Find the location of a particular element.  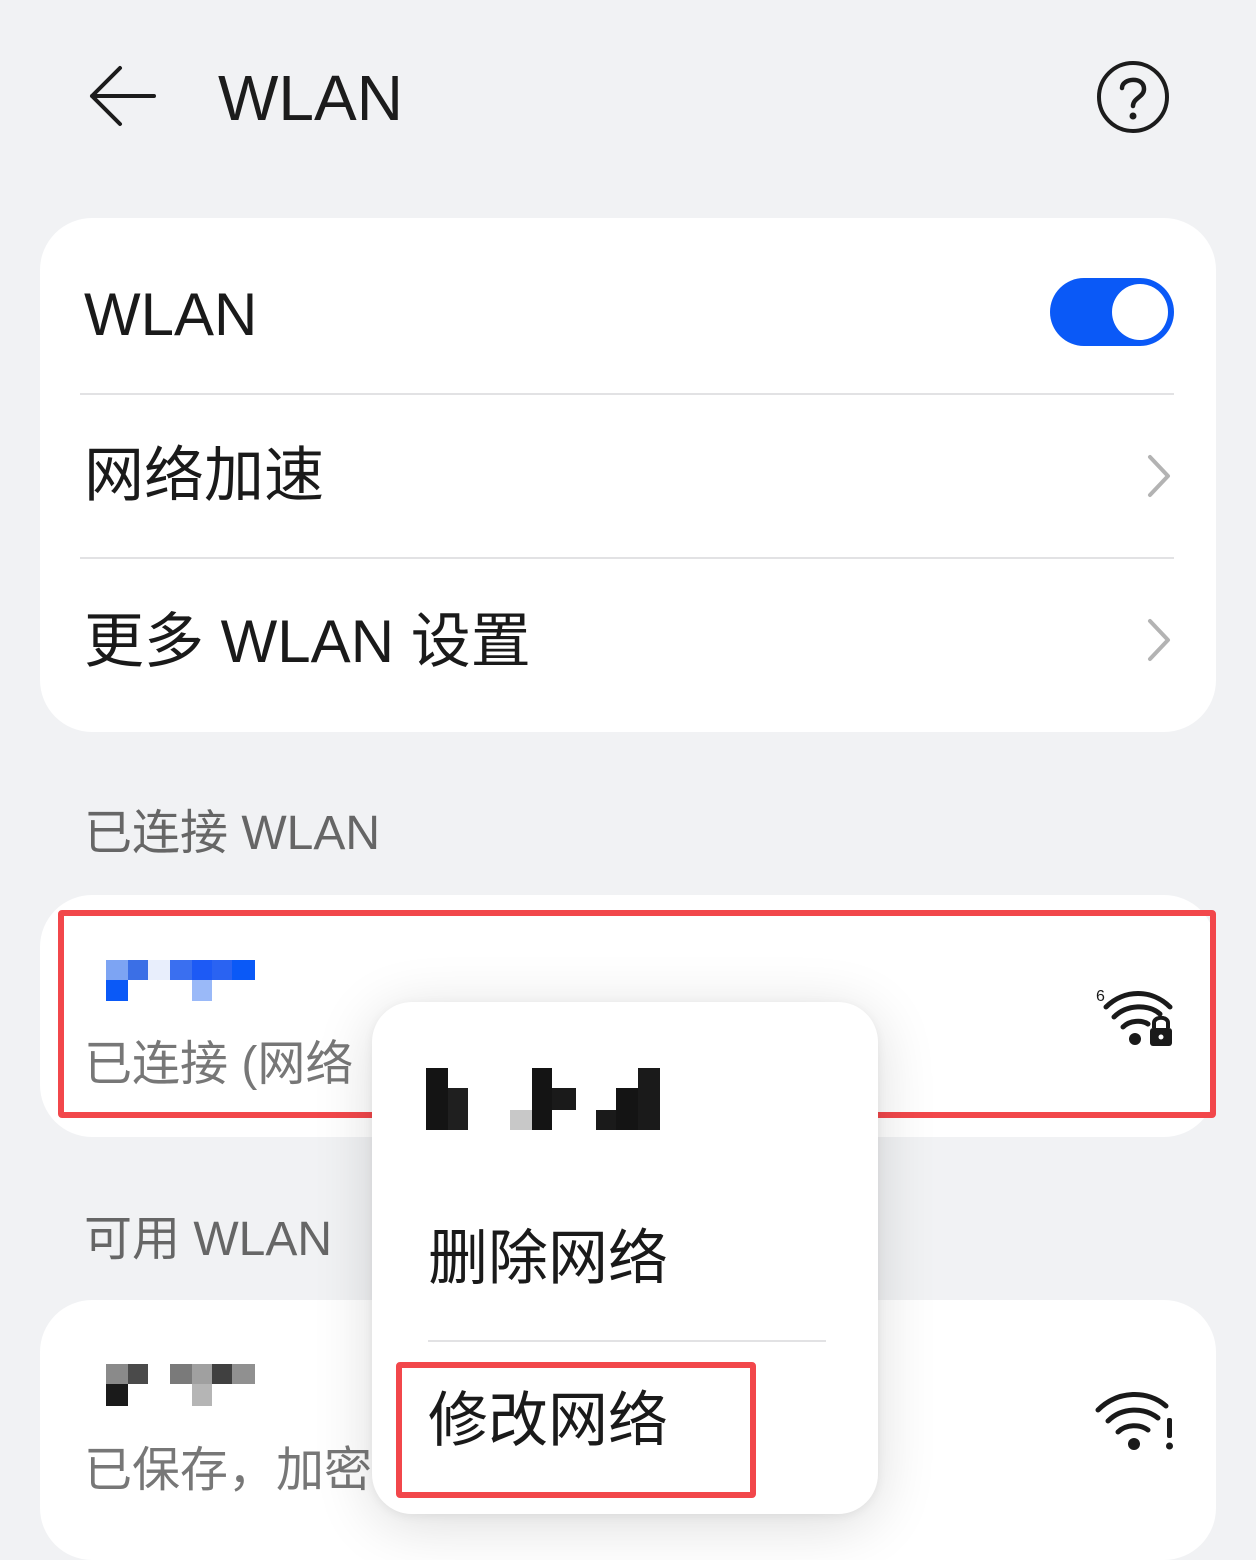

network-status: 已保存，加密 is located at coordinates (228, 1470).